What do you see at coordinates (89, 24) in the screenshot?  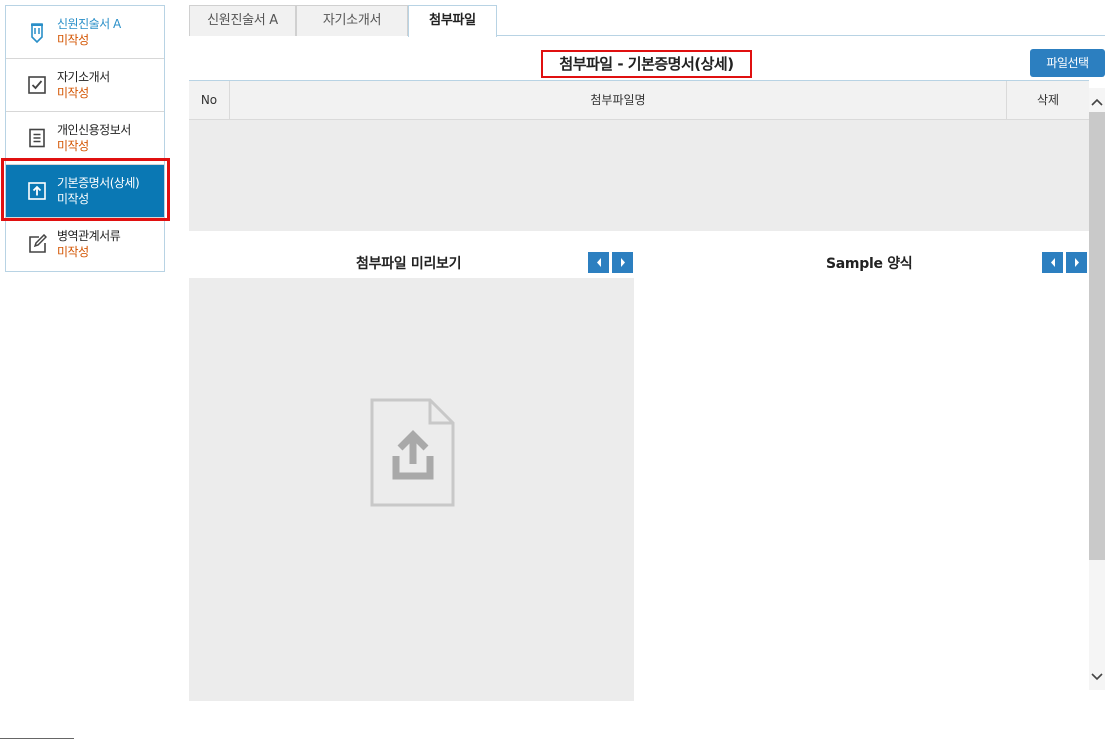 I see `sidebar-item-label: 신원진술서 A` at bounding box center [89, 24].